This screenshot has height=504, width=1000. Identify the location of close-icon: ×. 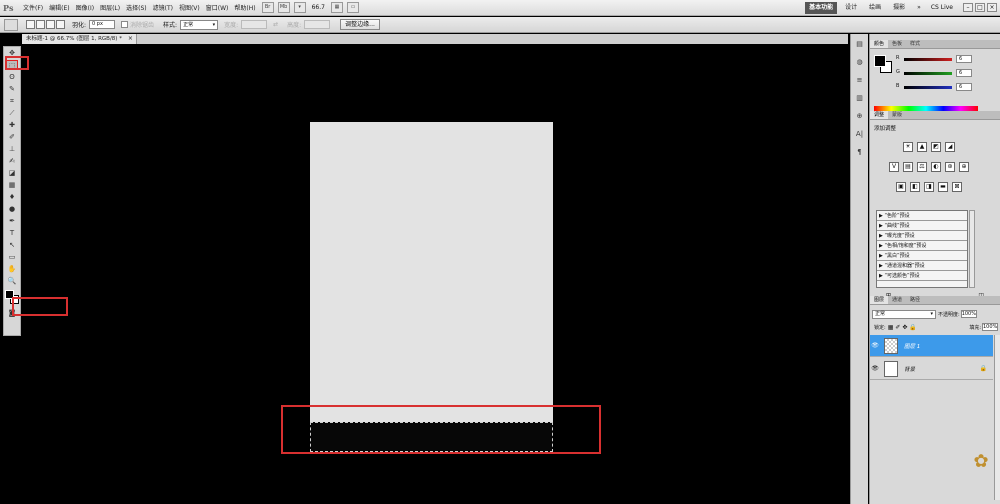
(130, 39).